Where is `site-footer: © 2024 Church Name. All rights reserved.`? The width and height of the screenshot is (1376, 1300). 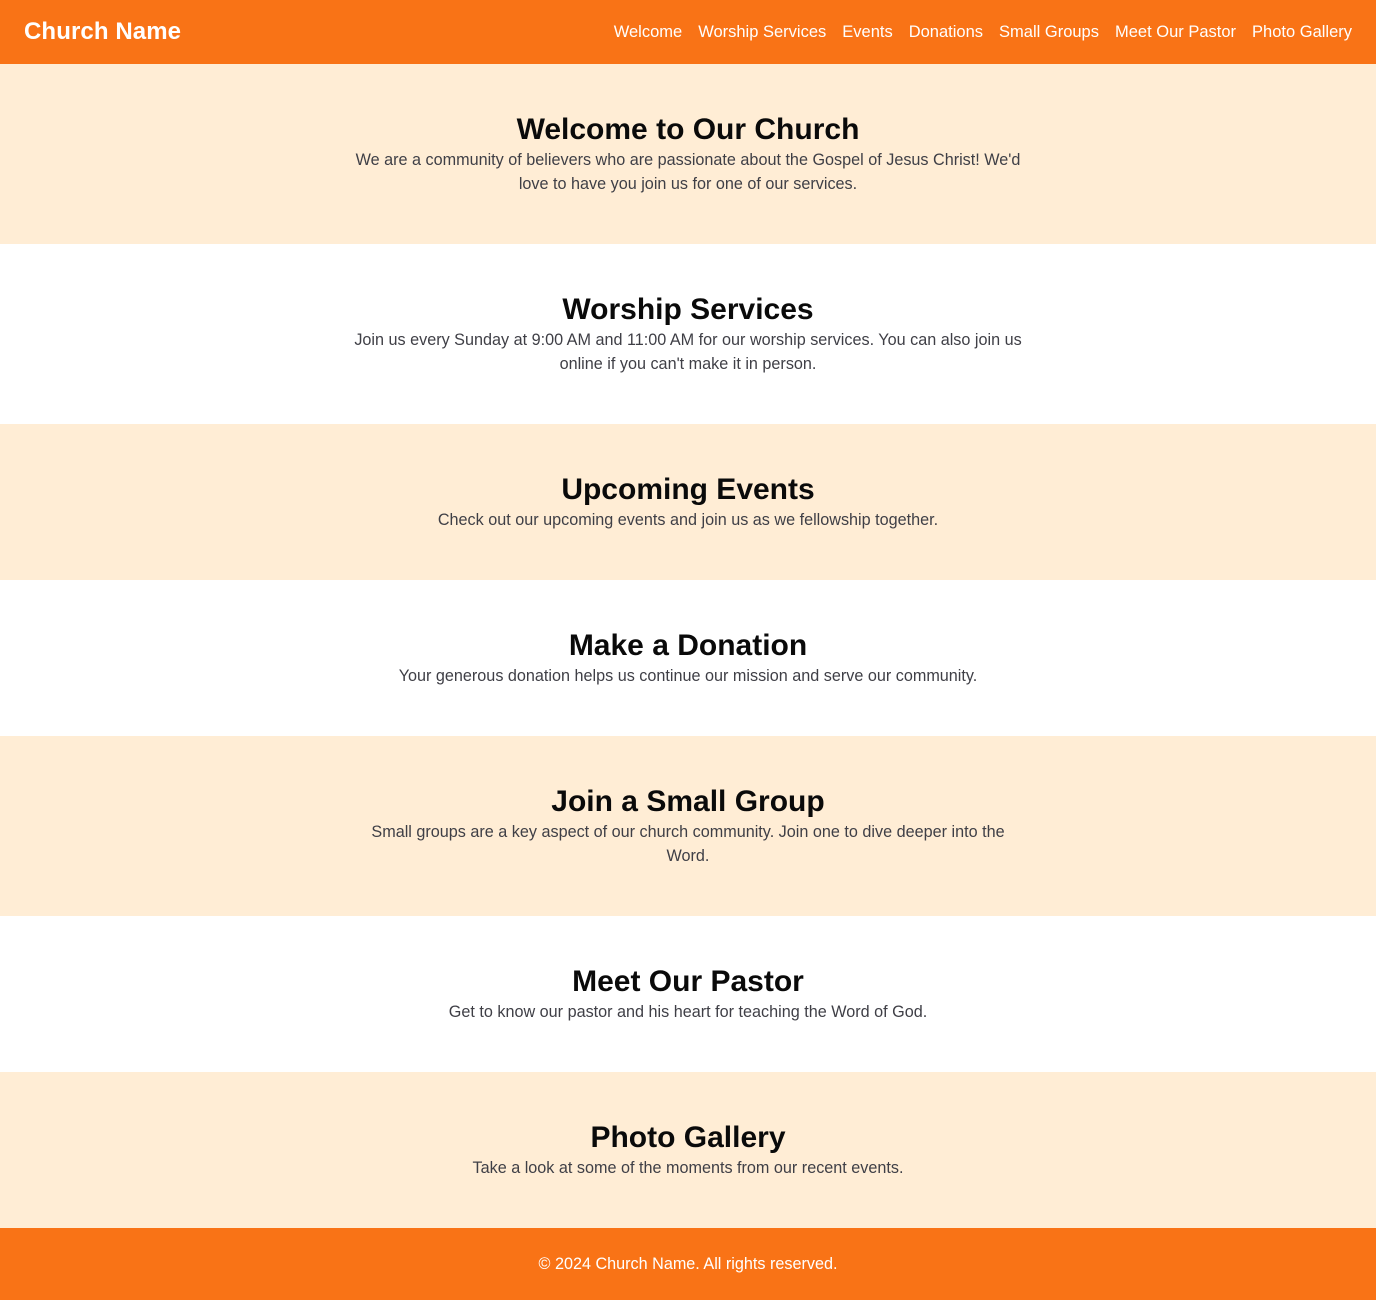
site-footer: © 2024 Church Name. All rights reserved. is located at coordinates (688, 1264).